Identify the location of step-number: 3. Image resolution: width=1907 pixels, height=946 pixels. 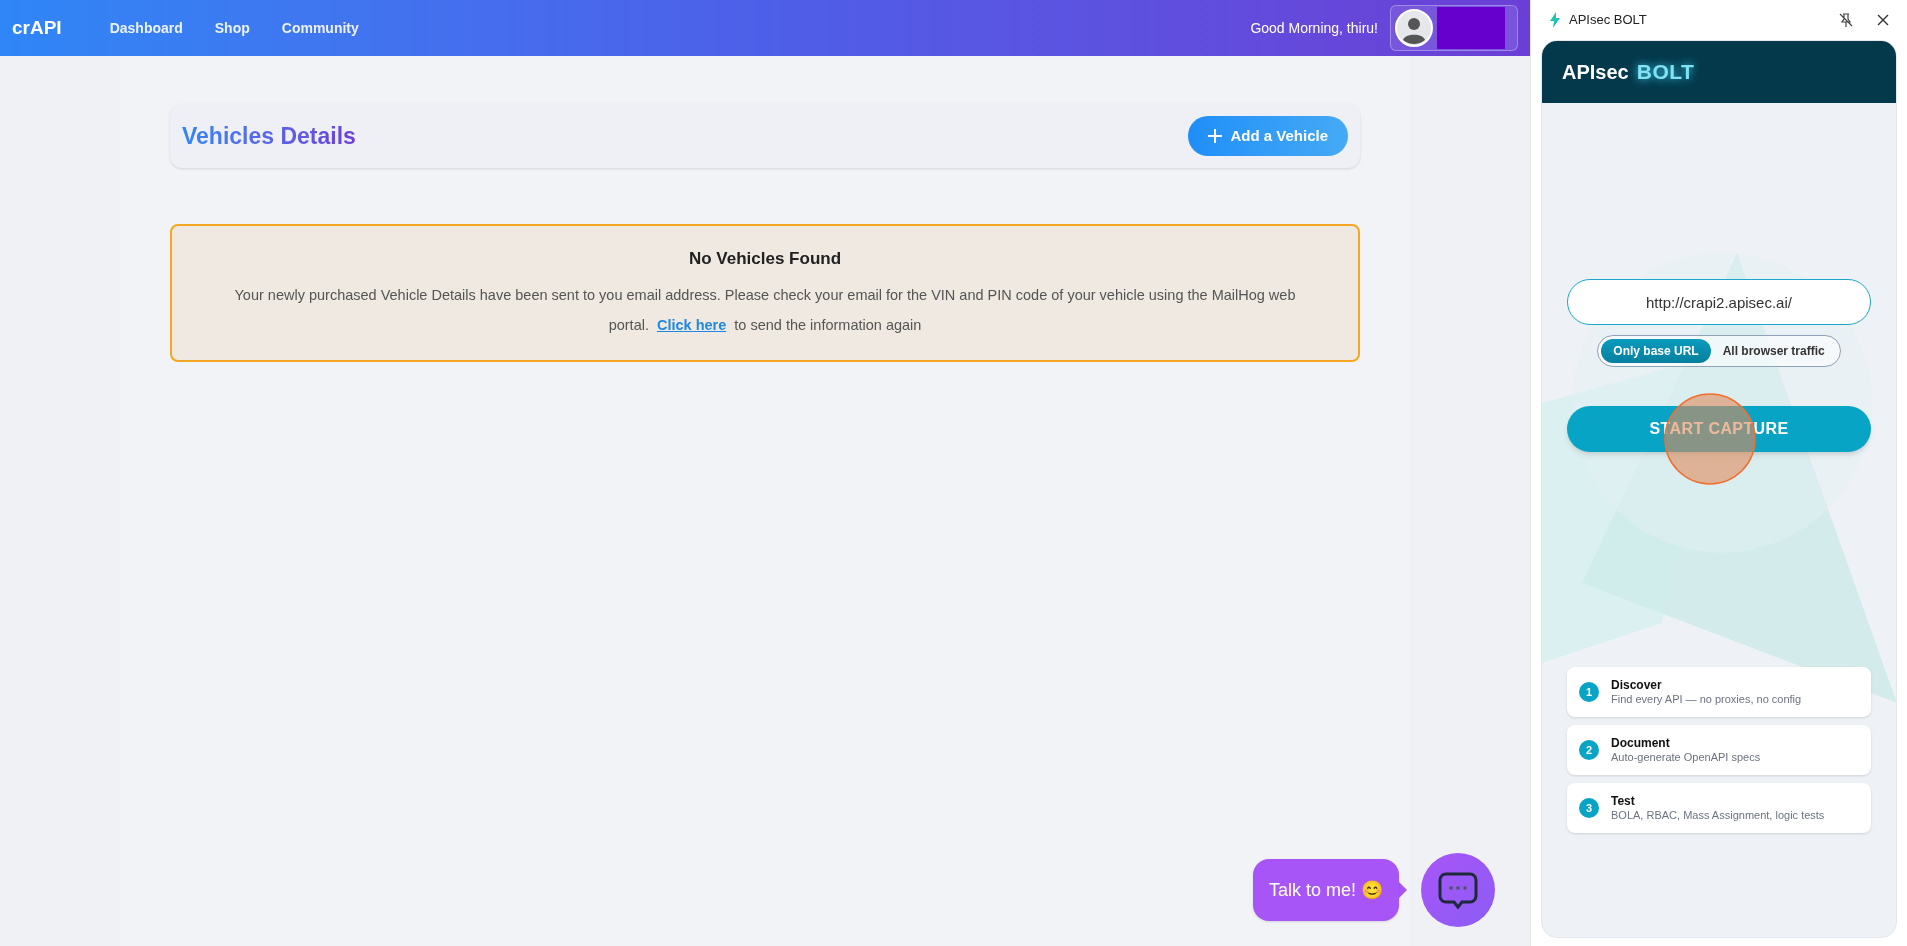
(1589, 808).